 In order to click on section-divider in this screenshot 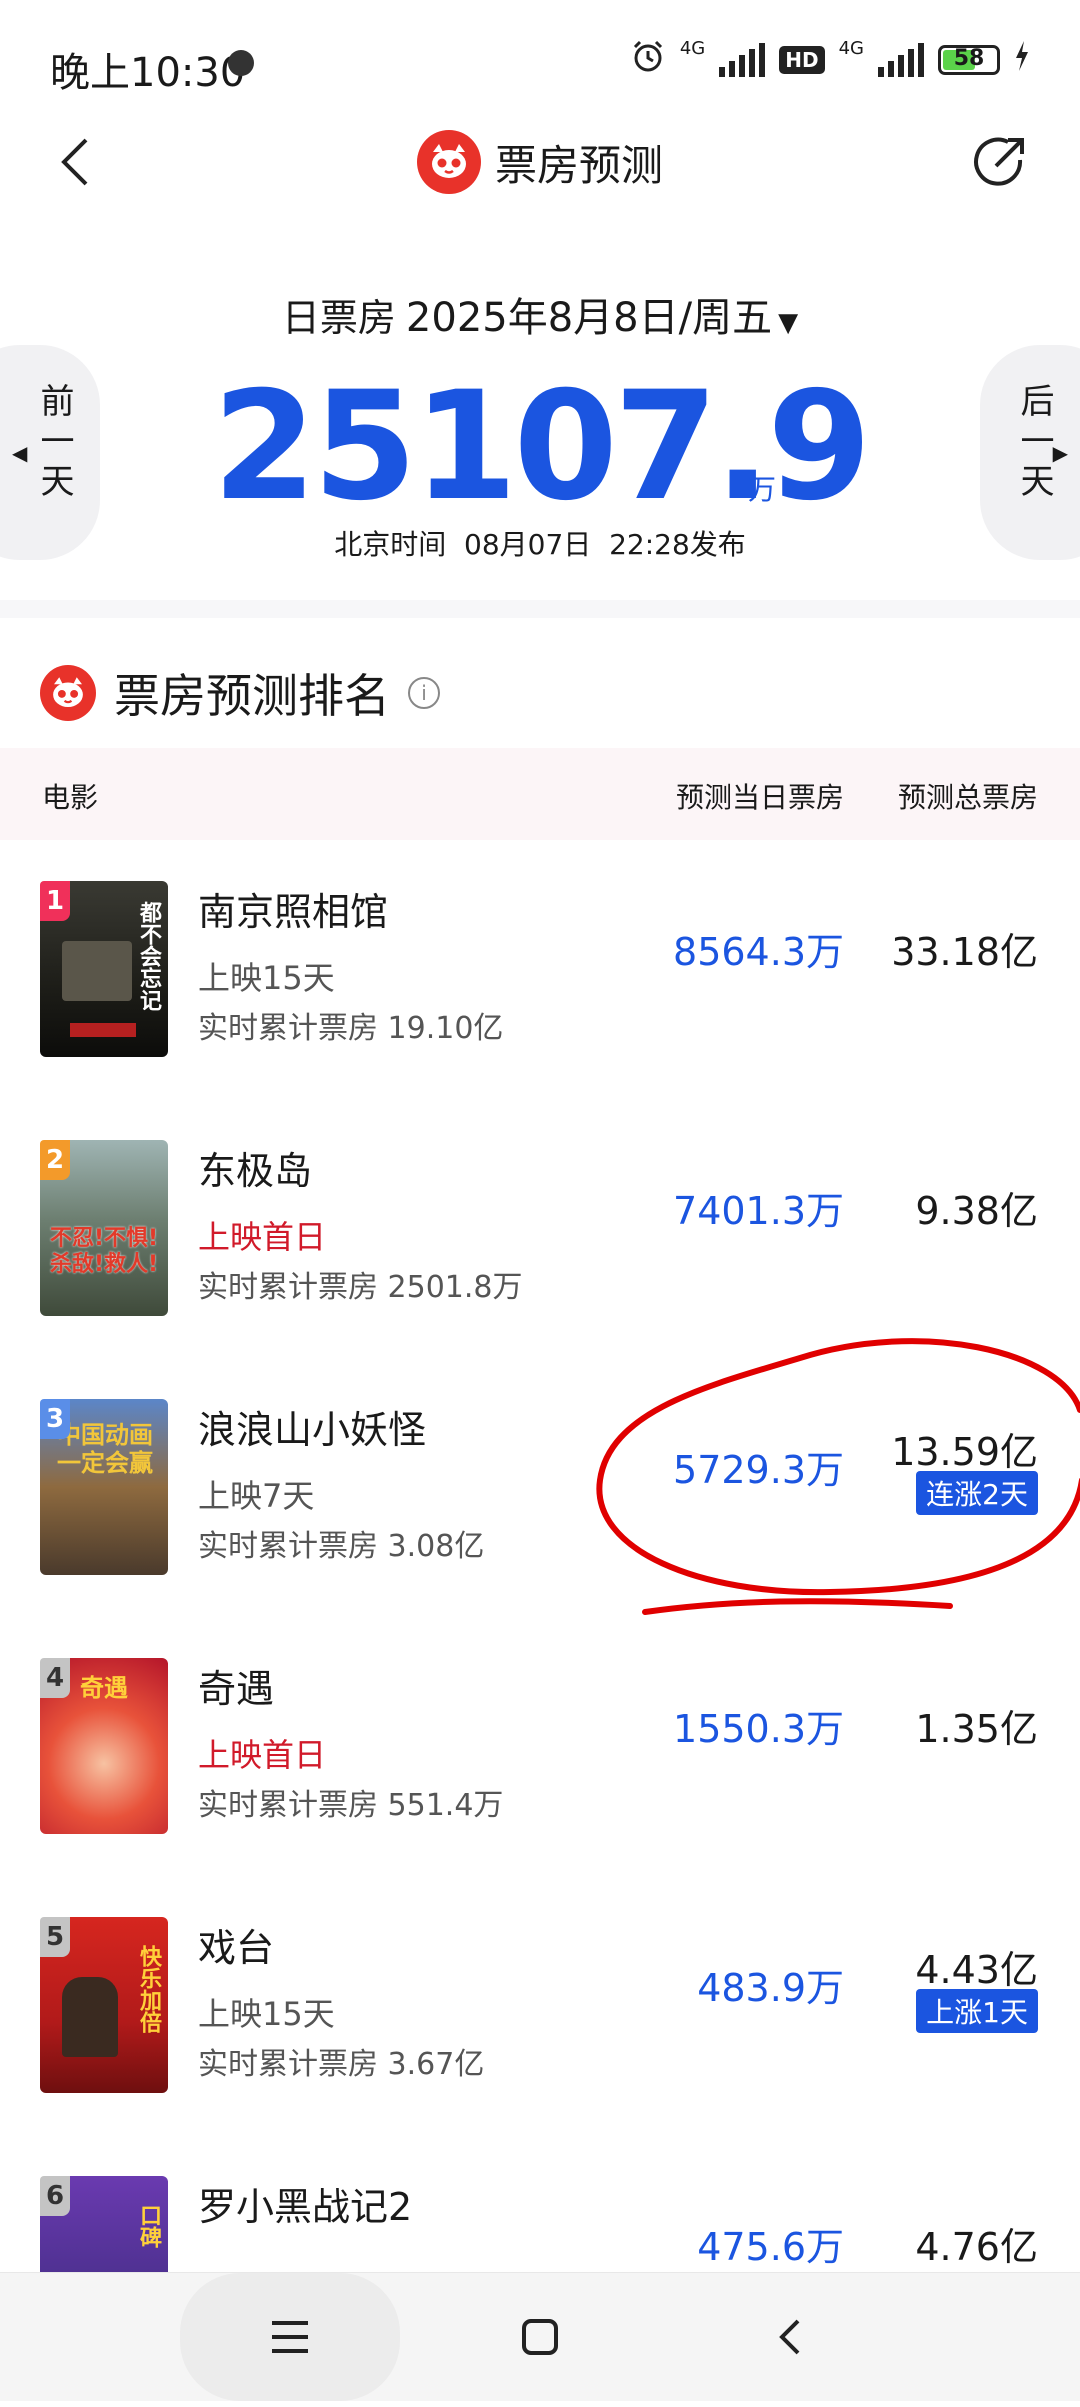, I will do `click(540, 609)`.